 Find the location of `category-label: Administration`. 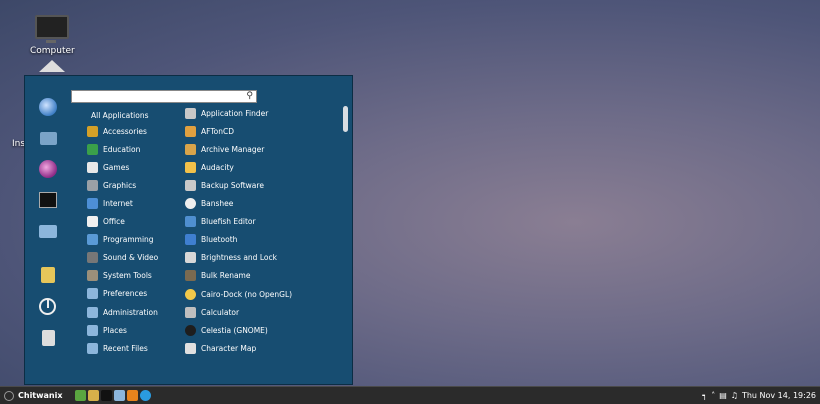

category-label: Administration is located at coordinates (130, 312).